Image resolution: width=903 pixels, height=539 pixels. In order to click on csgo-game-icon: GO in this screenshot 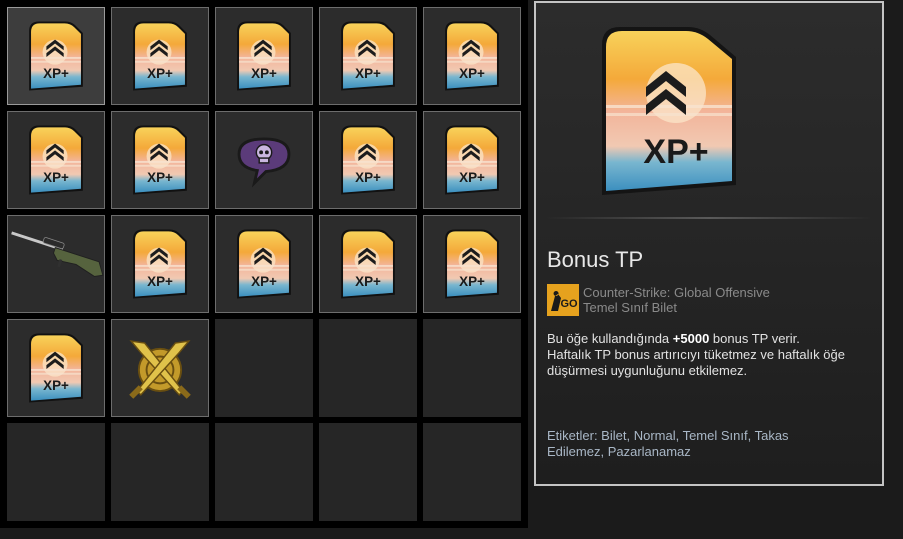, I will do `click(563, 300)`.